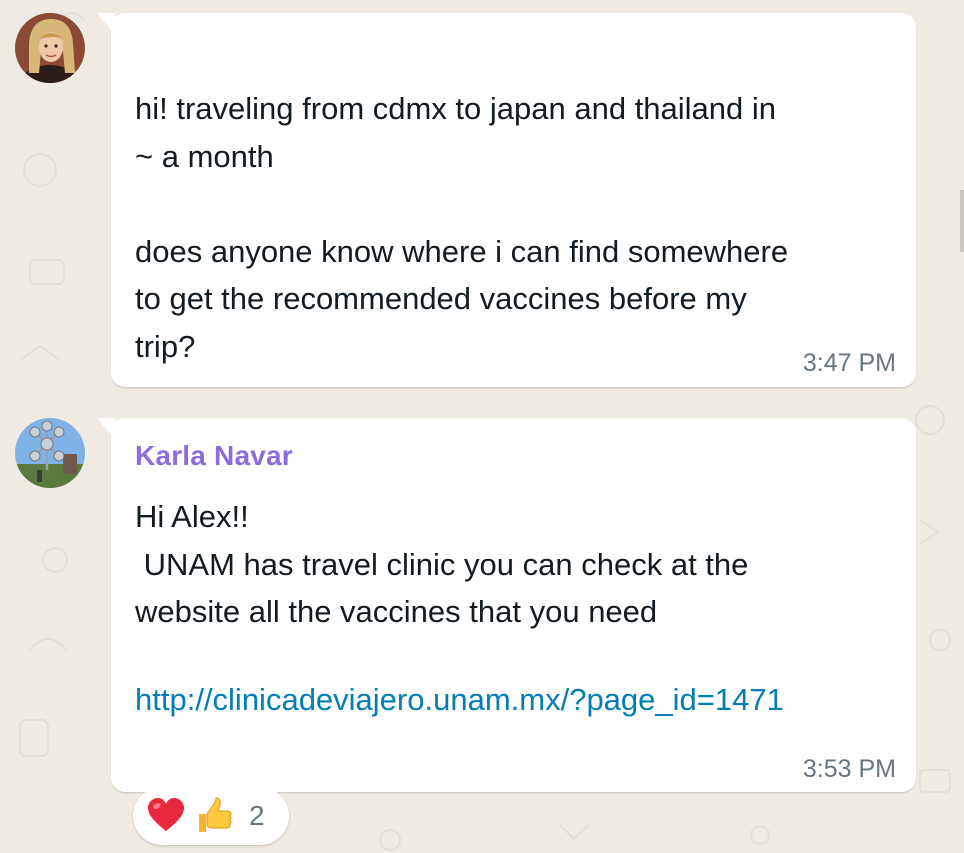 The image size is (964, 853). I want to click on sender-name: Karla Navar, so click(214, 456).